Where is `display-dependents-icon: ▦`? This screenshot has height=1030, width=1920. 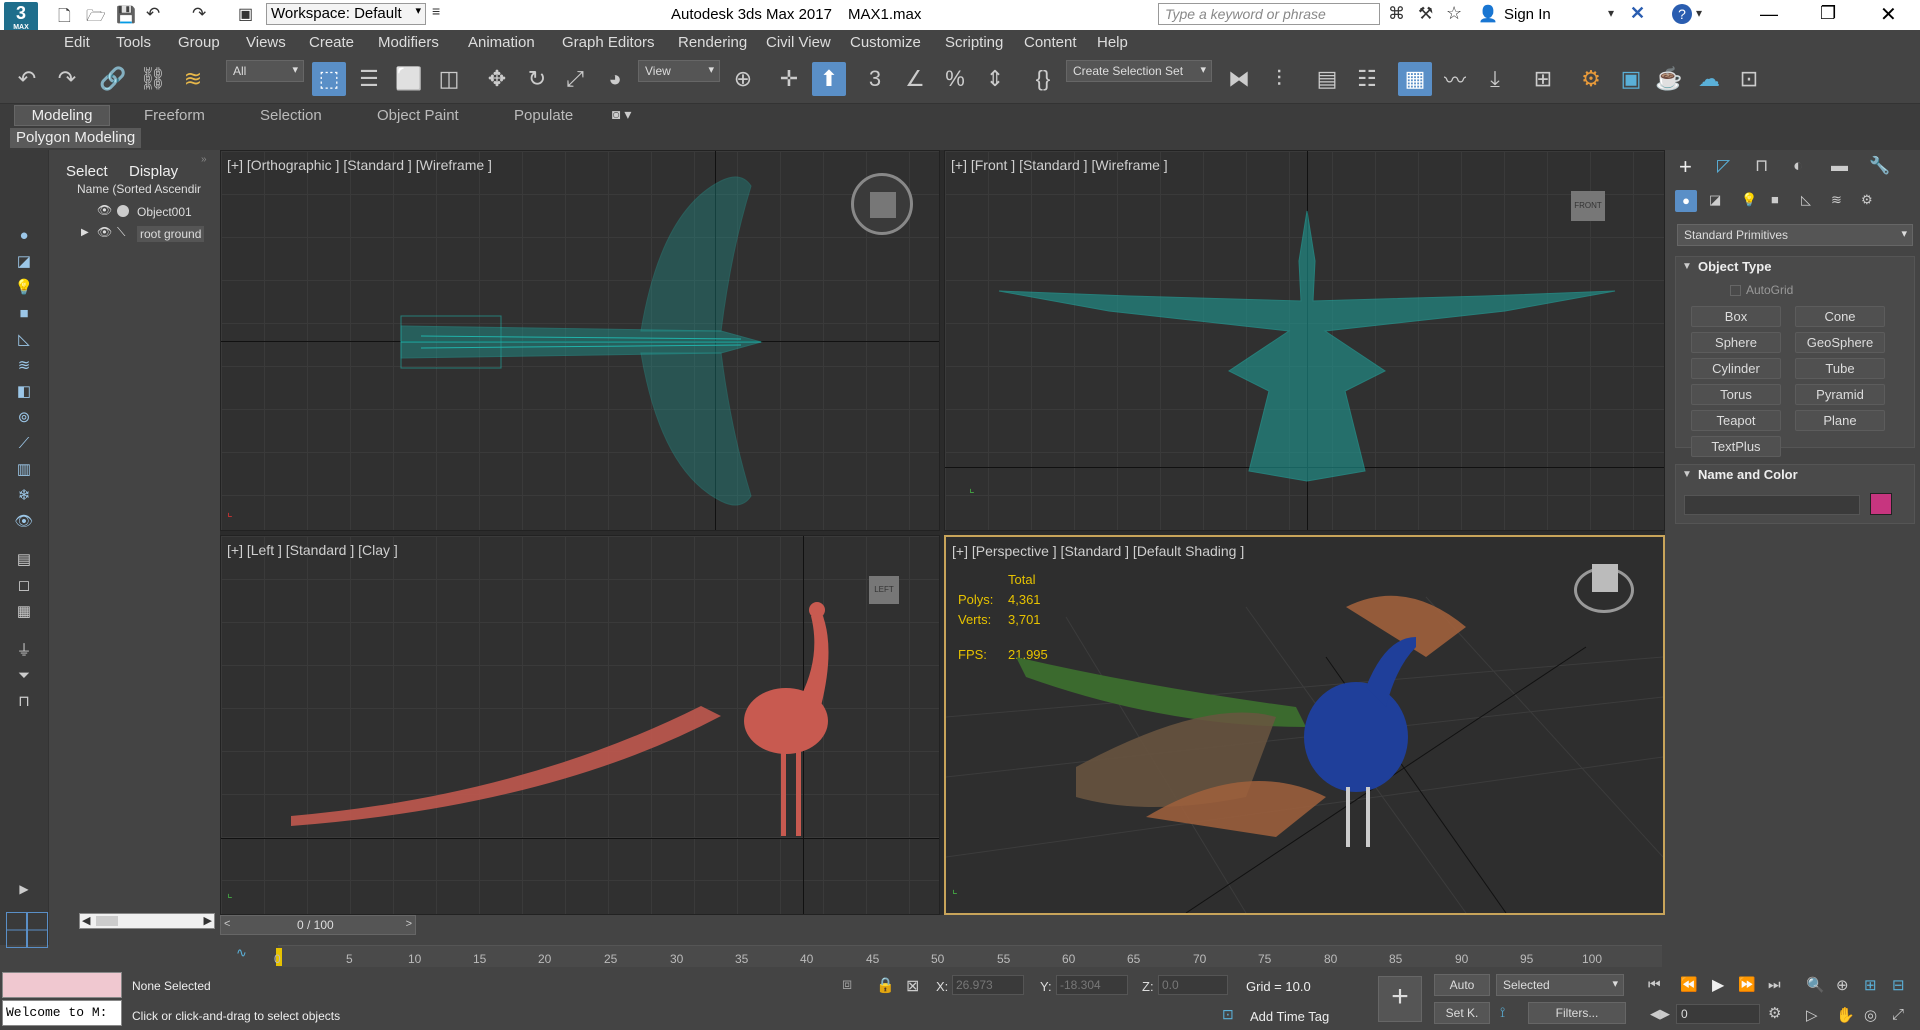 display-dependents-icon: ▦ is located at coordinates (24, 611).